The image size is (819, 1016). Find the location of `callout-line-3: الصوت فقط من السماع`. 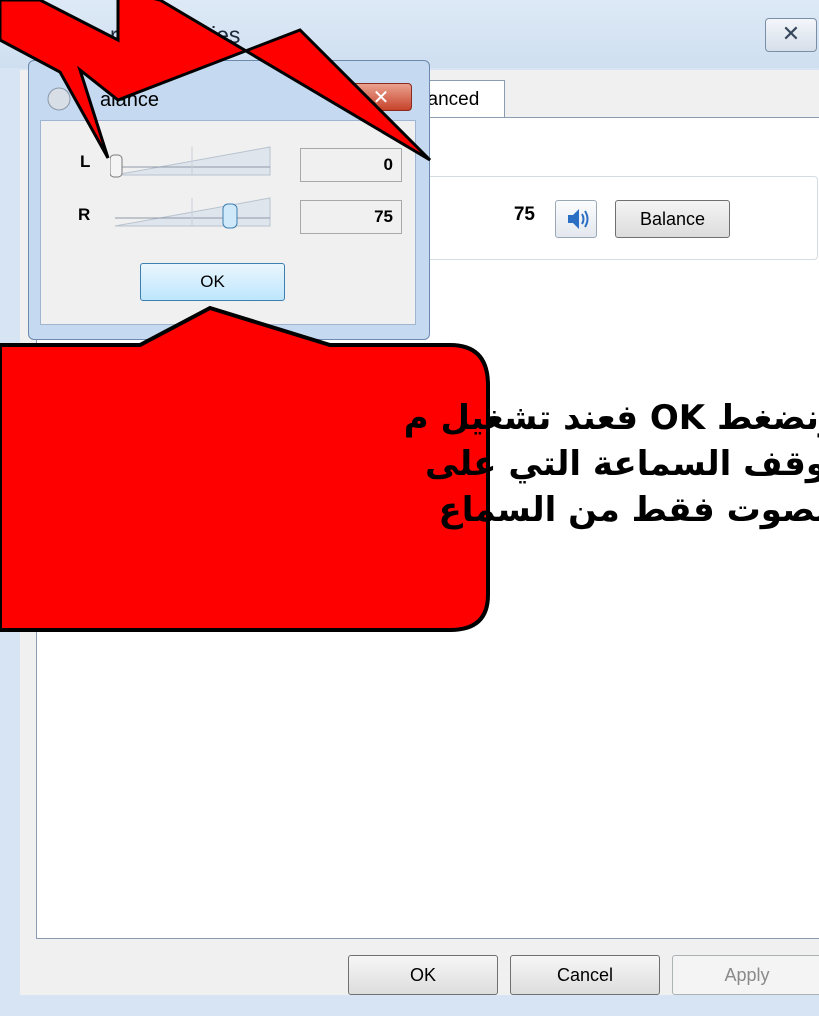

callout-line-3: الصوت فقط من السماع is located at coordinates (628, 510).